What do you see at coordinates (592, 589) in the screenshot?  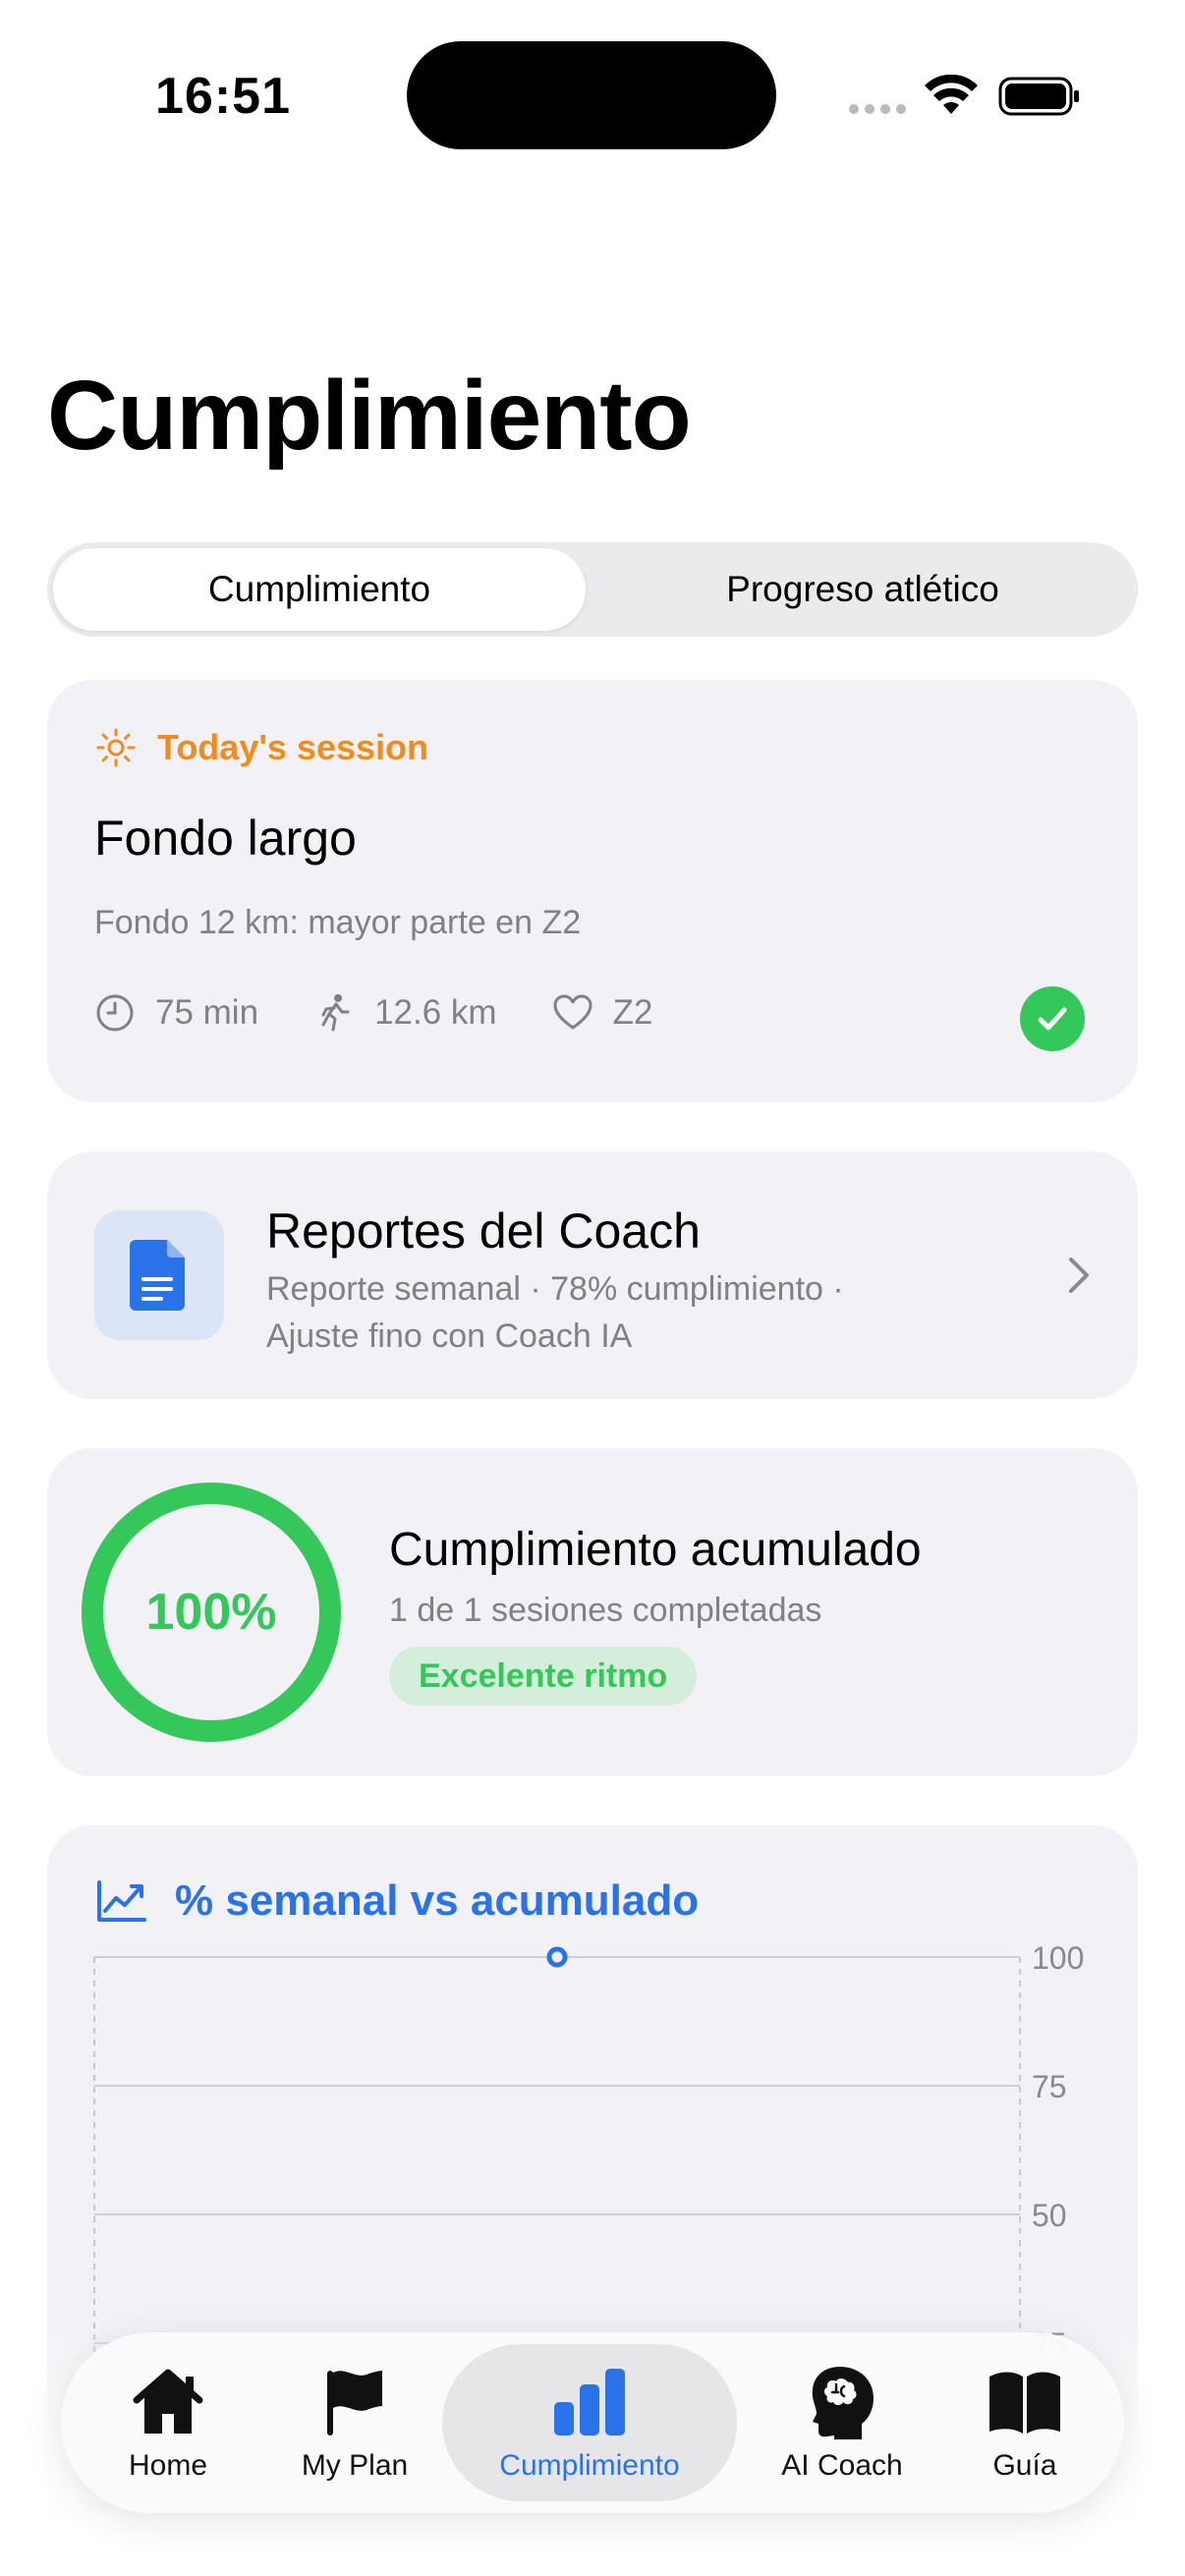 I see `segmented-control: Cumplimiento Progreso atlético` at bounding box center [592, 589].